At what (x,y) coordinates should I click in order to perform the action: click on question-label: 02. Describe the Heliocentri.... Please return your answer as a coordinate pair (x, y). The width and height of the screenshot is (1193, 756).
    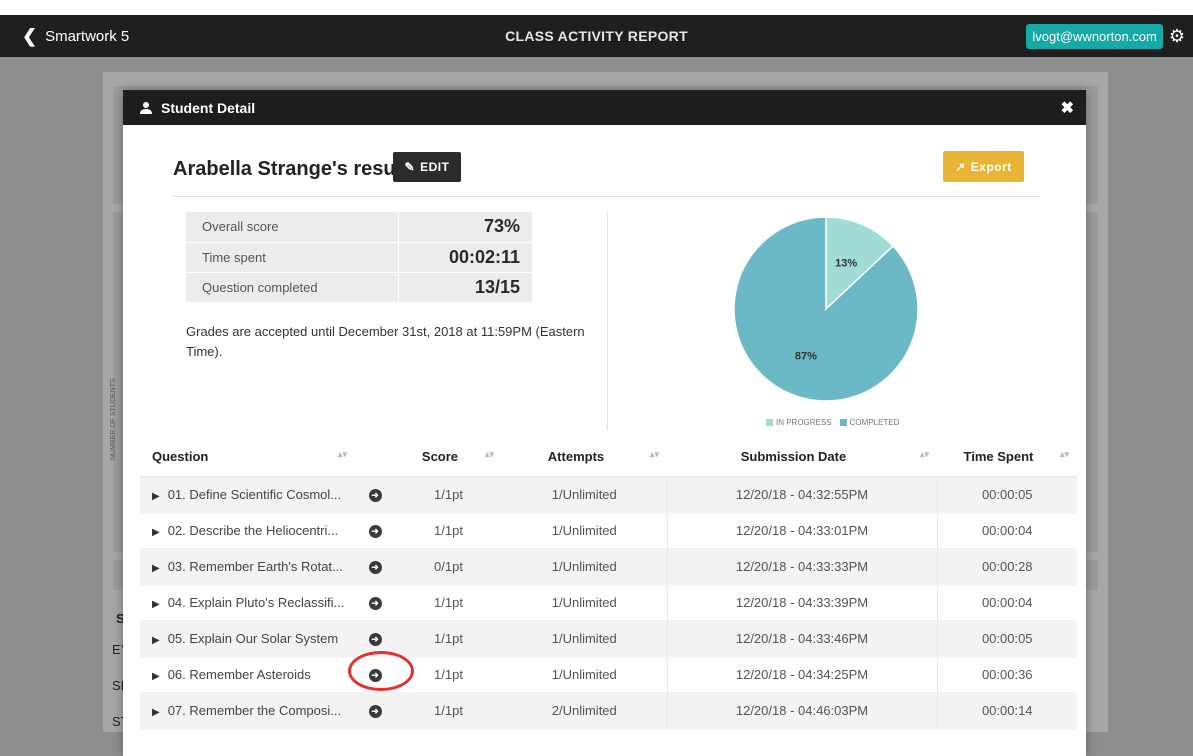
    Looking at the image, I should click on (253, 530).